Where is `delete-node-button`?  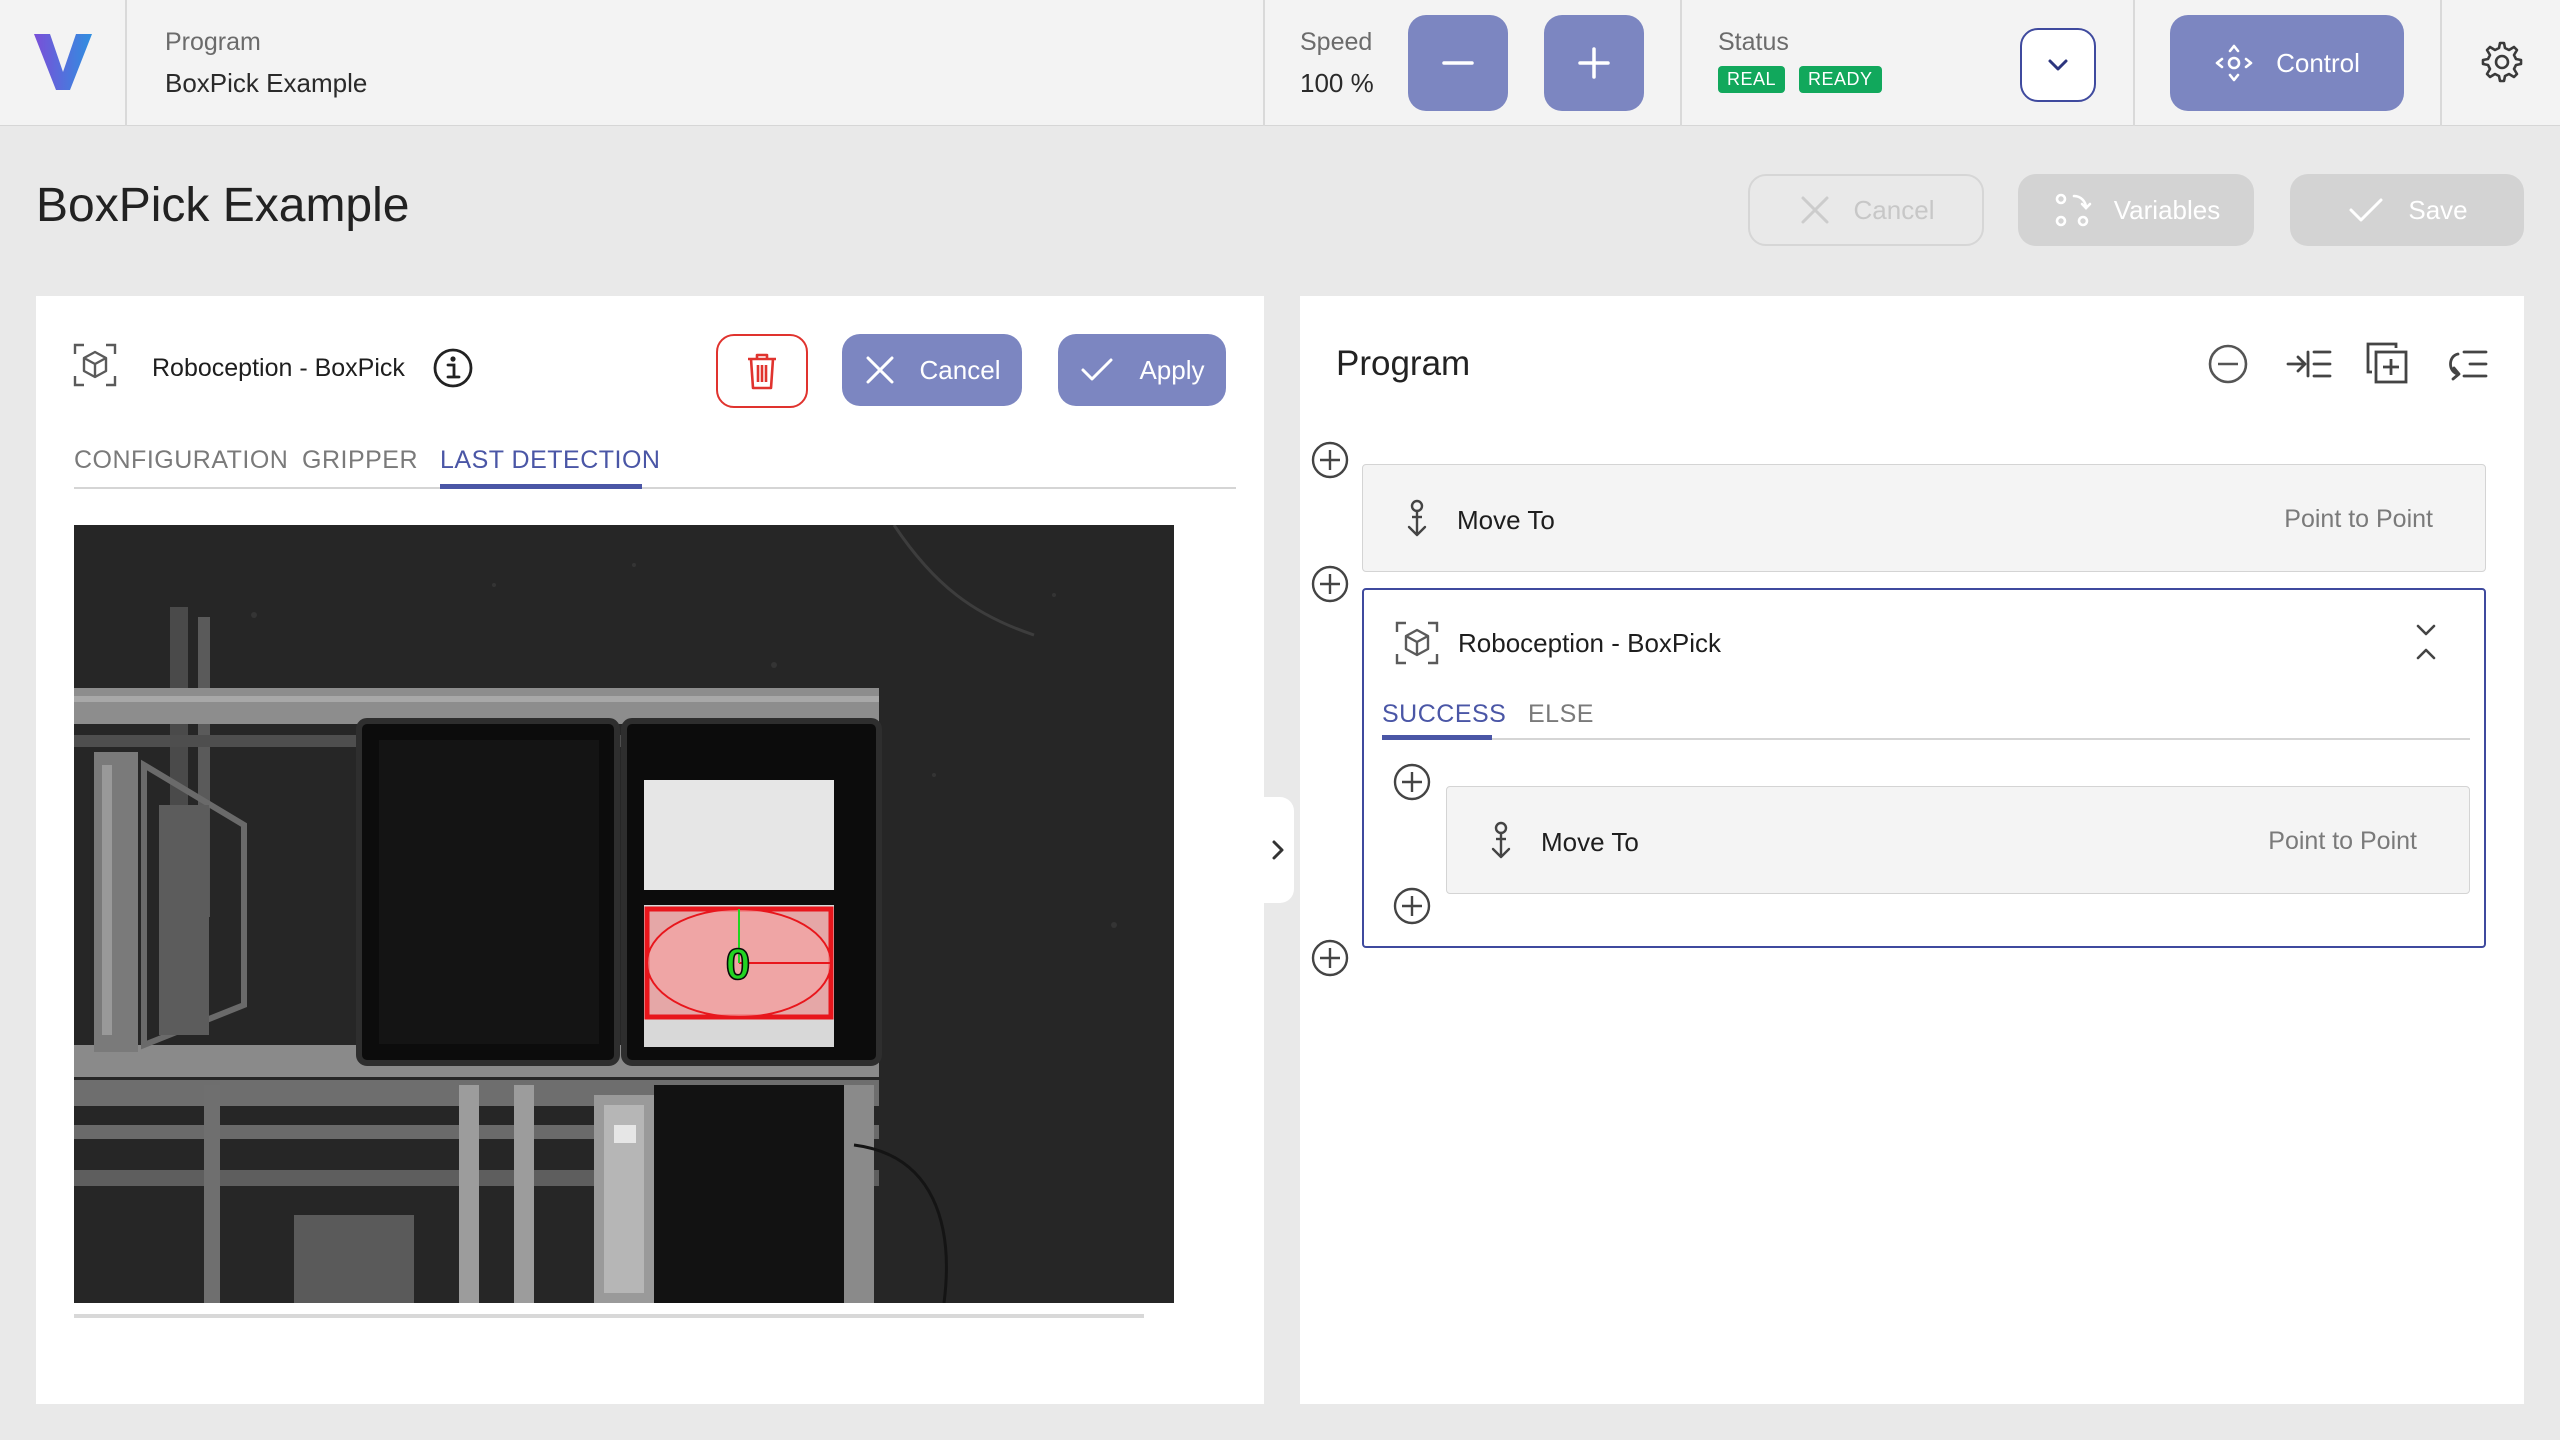
delete-node-button is located at coordinates (762, 371).